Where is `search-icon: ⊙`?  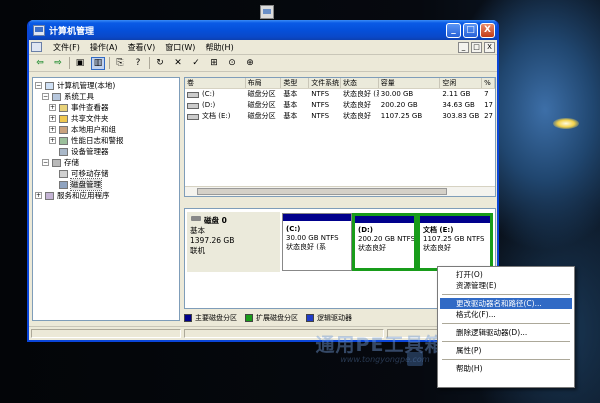 search-icon: ⊙ is located at coordinates (232, 63).